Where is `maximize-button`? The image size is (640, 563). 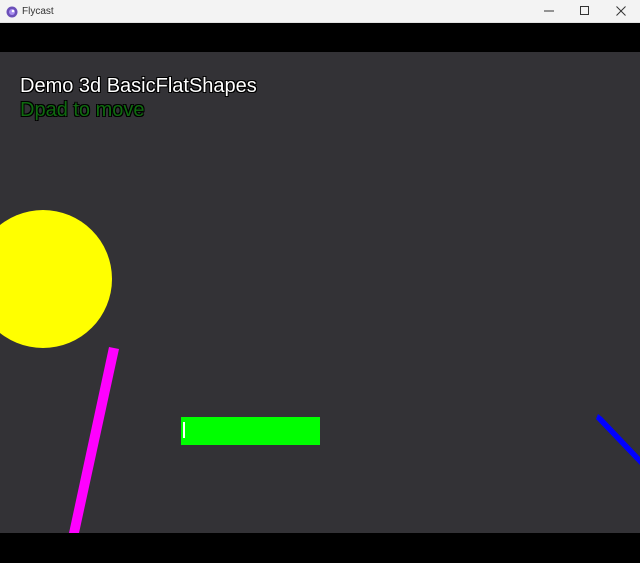 maximize-button is located at coordinates (584, 11).